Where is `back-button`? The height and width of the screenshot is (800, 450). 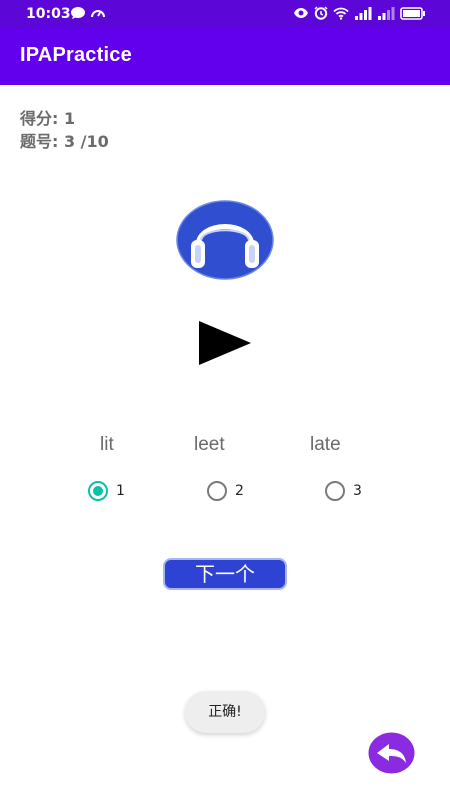 back-button is located at coordinates (391, 753).